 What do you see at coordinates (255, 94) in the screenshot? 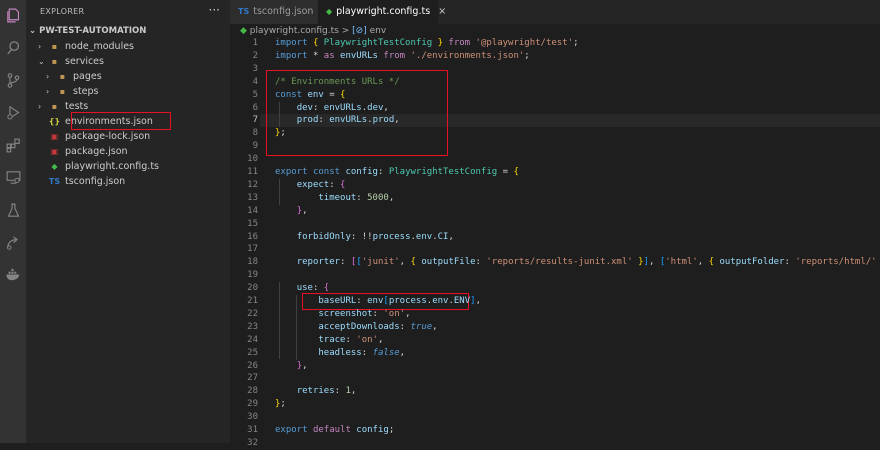
I see `line-number: 5` at bounding box center [255, 94].